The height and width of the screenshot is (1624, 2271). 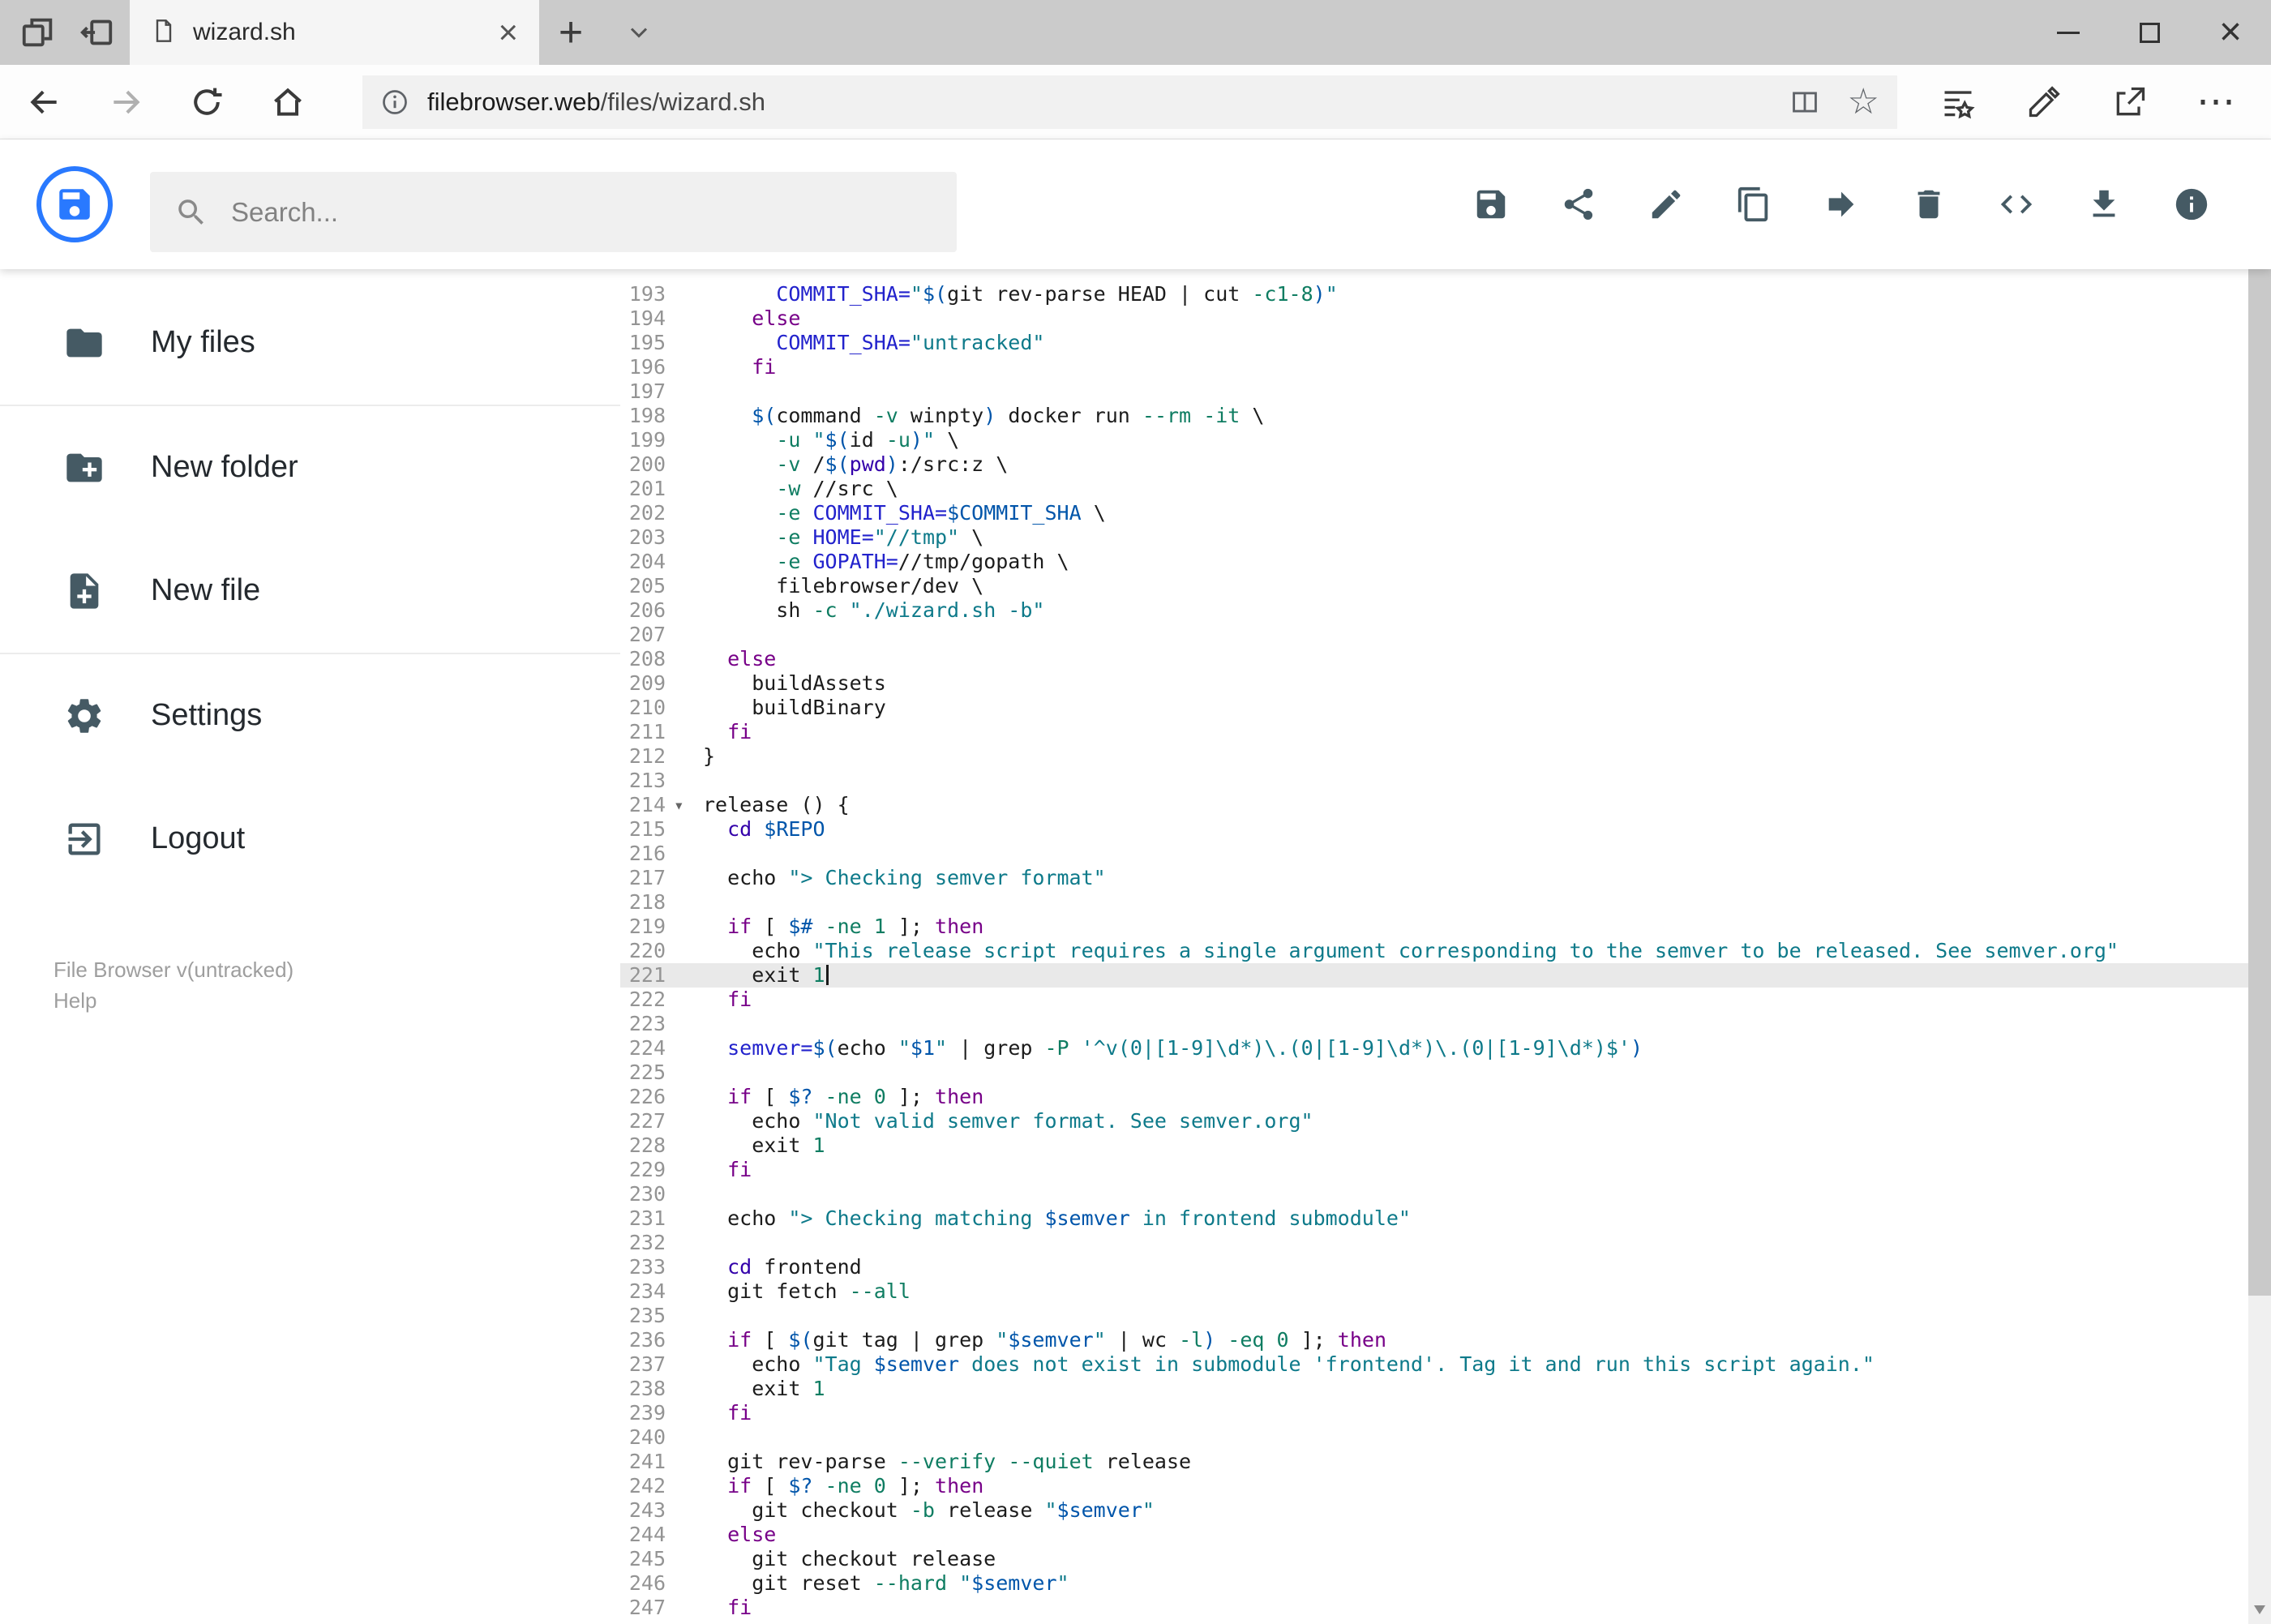 What do you see at coordinates (2017, 205) in the screenshot?
I see `raw-code-button` at bounding box center [2017, 205].